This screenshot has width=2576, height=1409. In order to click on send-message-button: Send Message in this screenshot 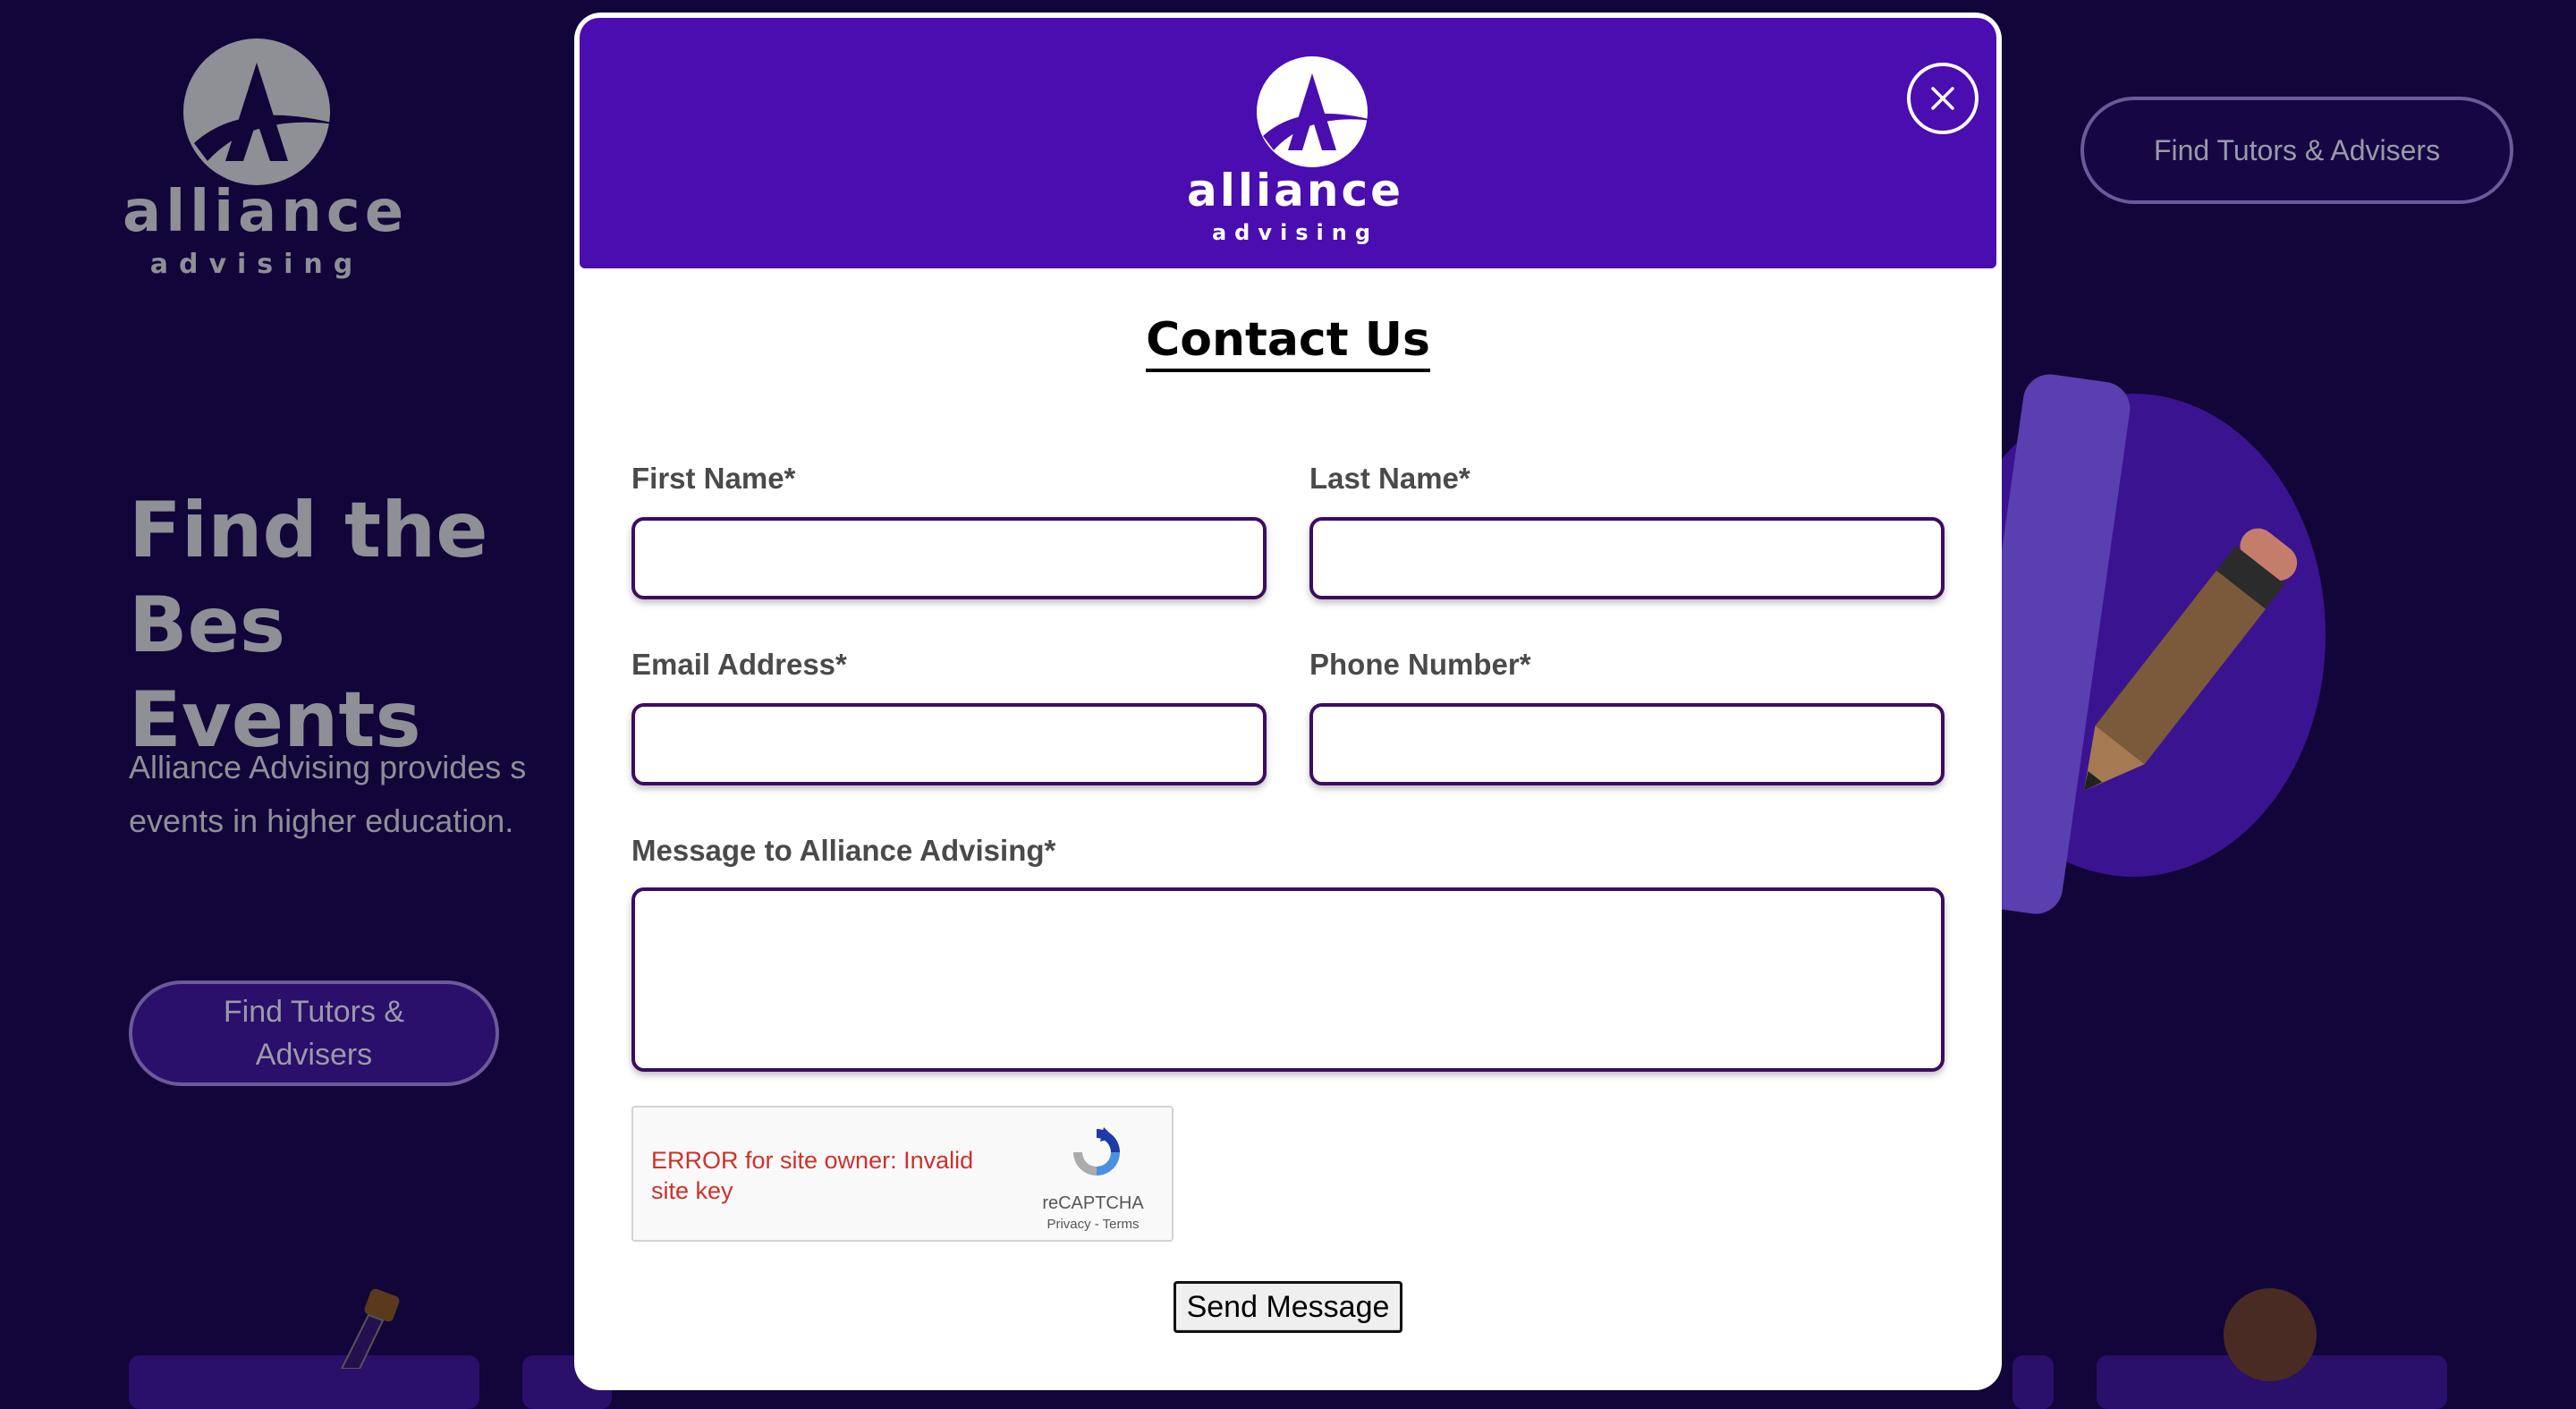, I will do `click(1288, 1307)`.